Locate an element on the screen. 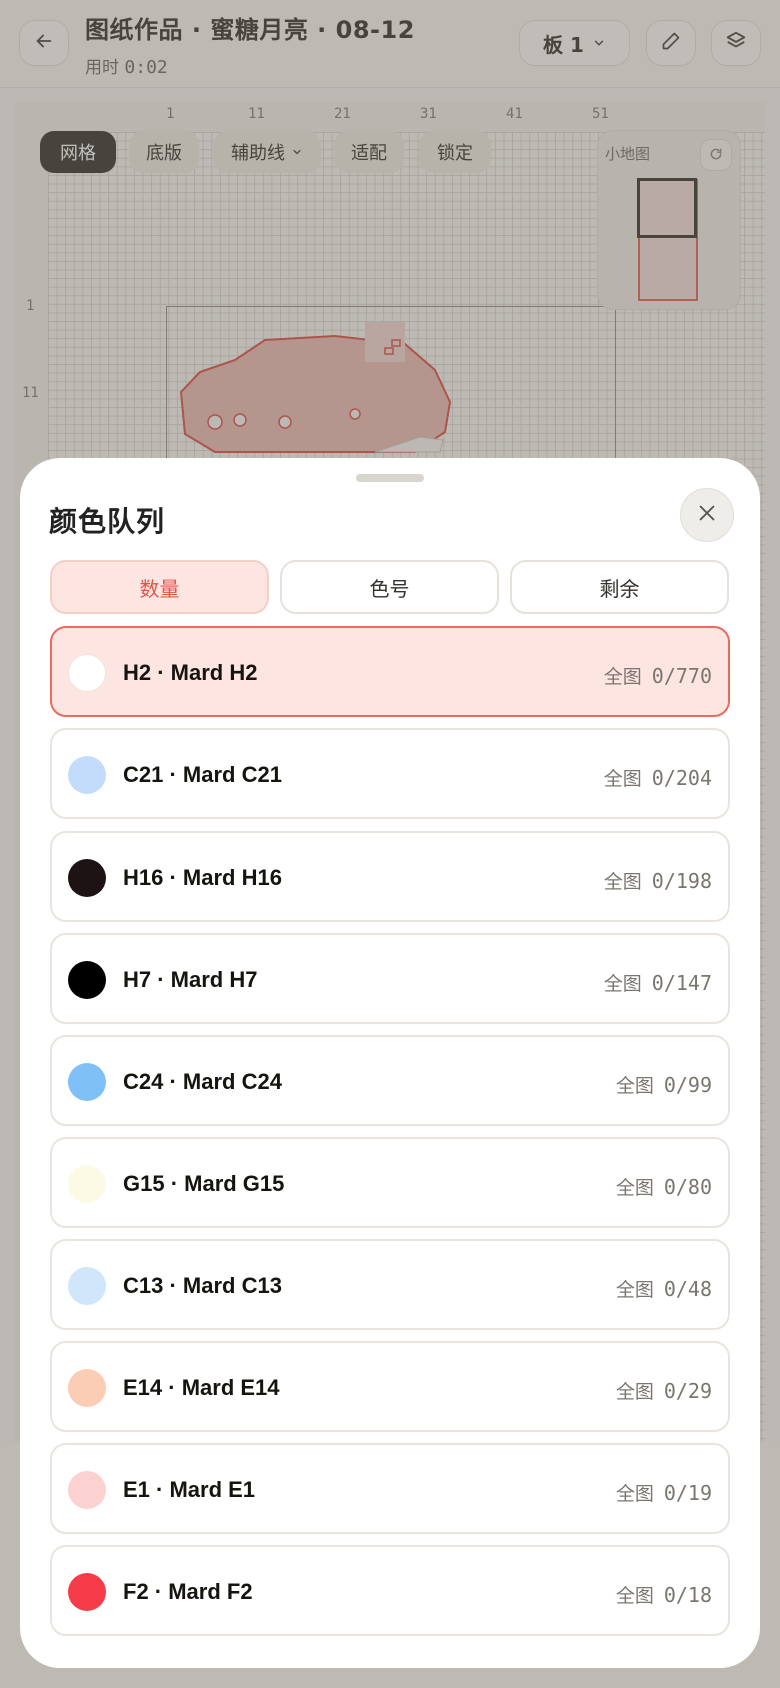  close-button is located at coordinates (707, 515).